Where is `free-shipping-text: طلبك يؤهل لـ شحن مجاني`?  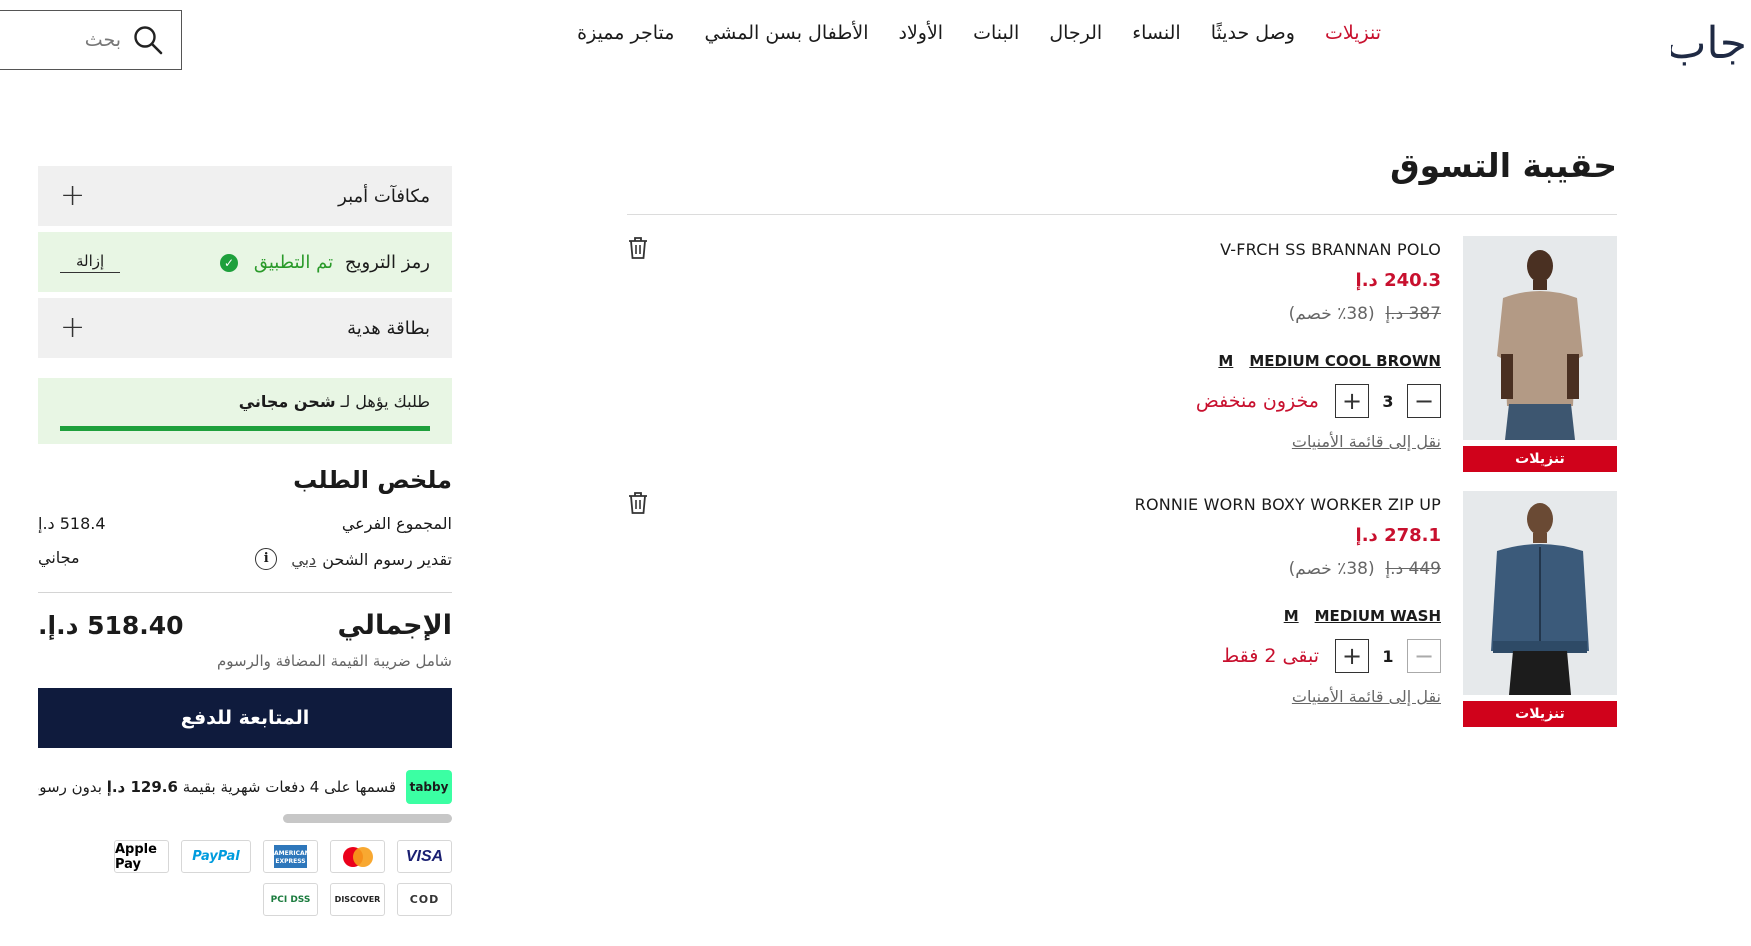
free-shipping-text: طلبك يؤهل لـ شحن مجاني is located at coordinates (334, 401).